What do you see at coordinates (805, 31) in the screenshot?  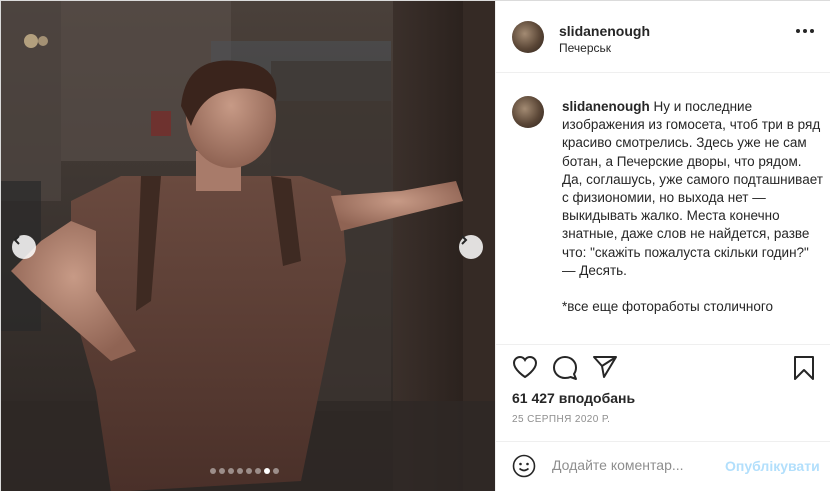 I see `more-options-icon` at bounding box center [805, 31].